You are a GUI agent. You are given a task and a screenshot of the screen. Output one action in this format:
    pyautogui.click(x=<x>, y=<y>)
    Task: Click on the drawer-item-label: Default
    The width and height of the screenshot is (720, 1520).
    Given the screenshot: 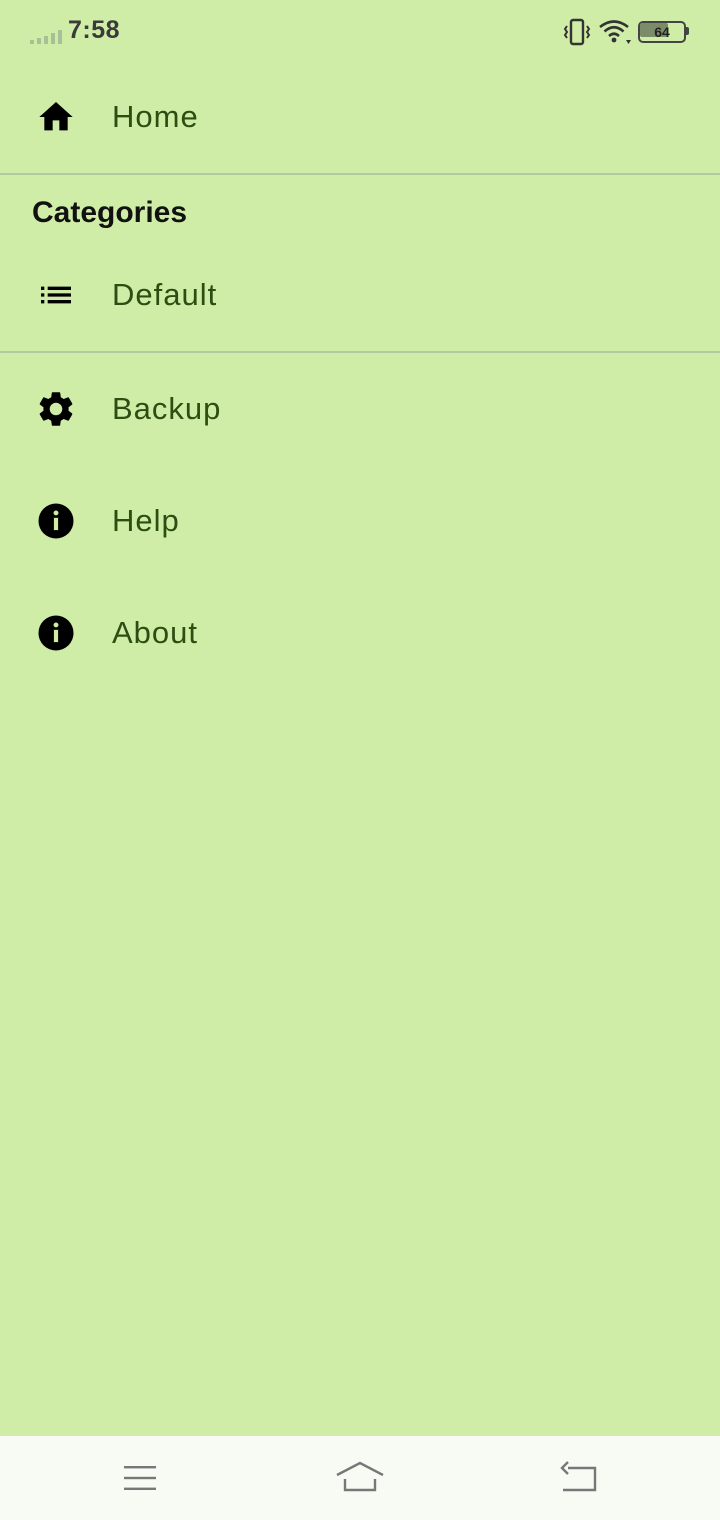 What is the action you would take?
    pyautogui.click(x=165, y=294)
    